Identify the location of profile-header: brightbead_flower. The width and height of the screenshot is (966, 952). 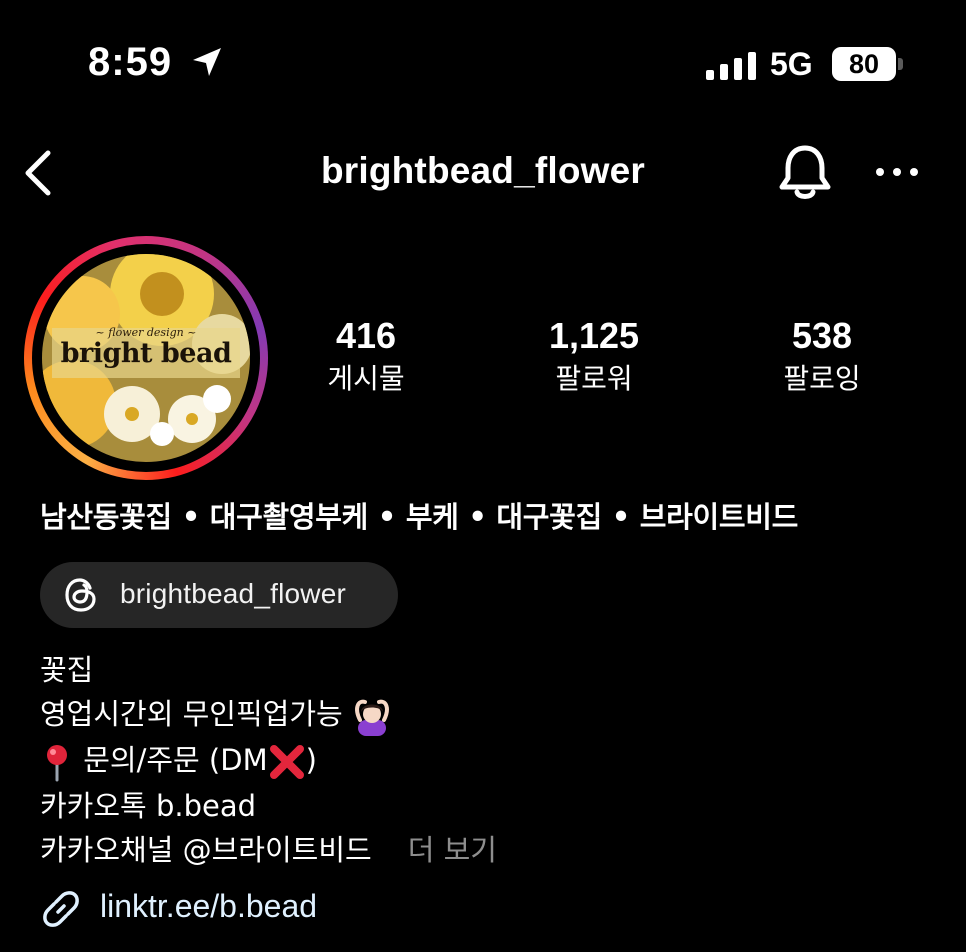
(483, 175).